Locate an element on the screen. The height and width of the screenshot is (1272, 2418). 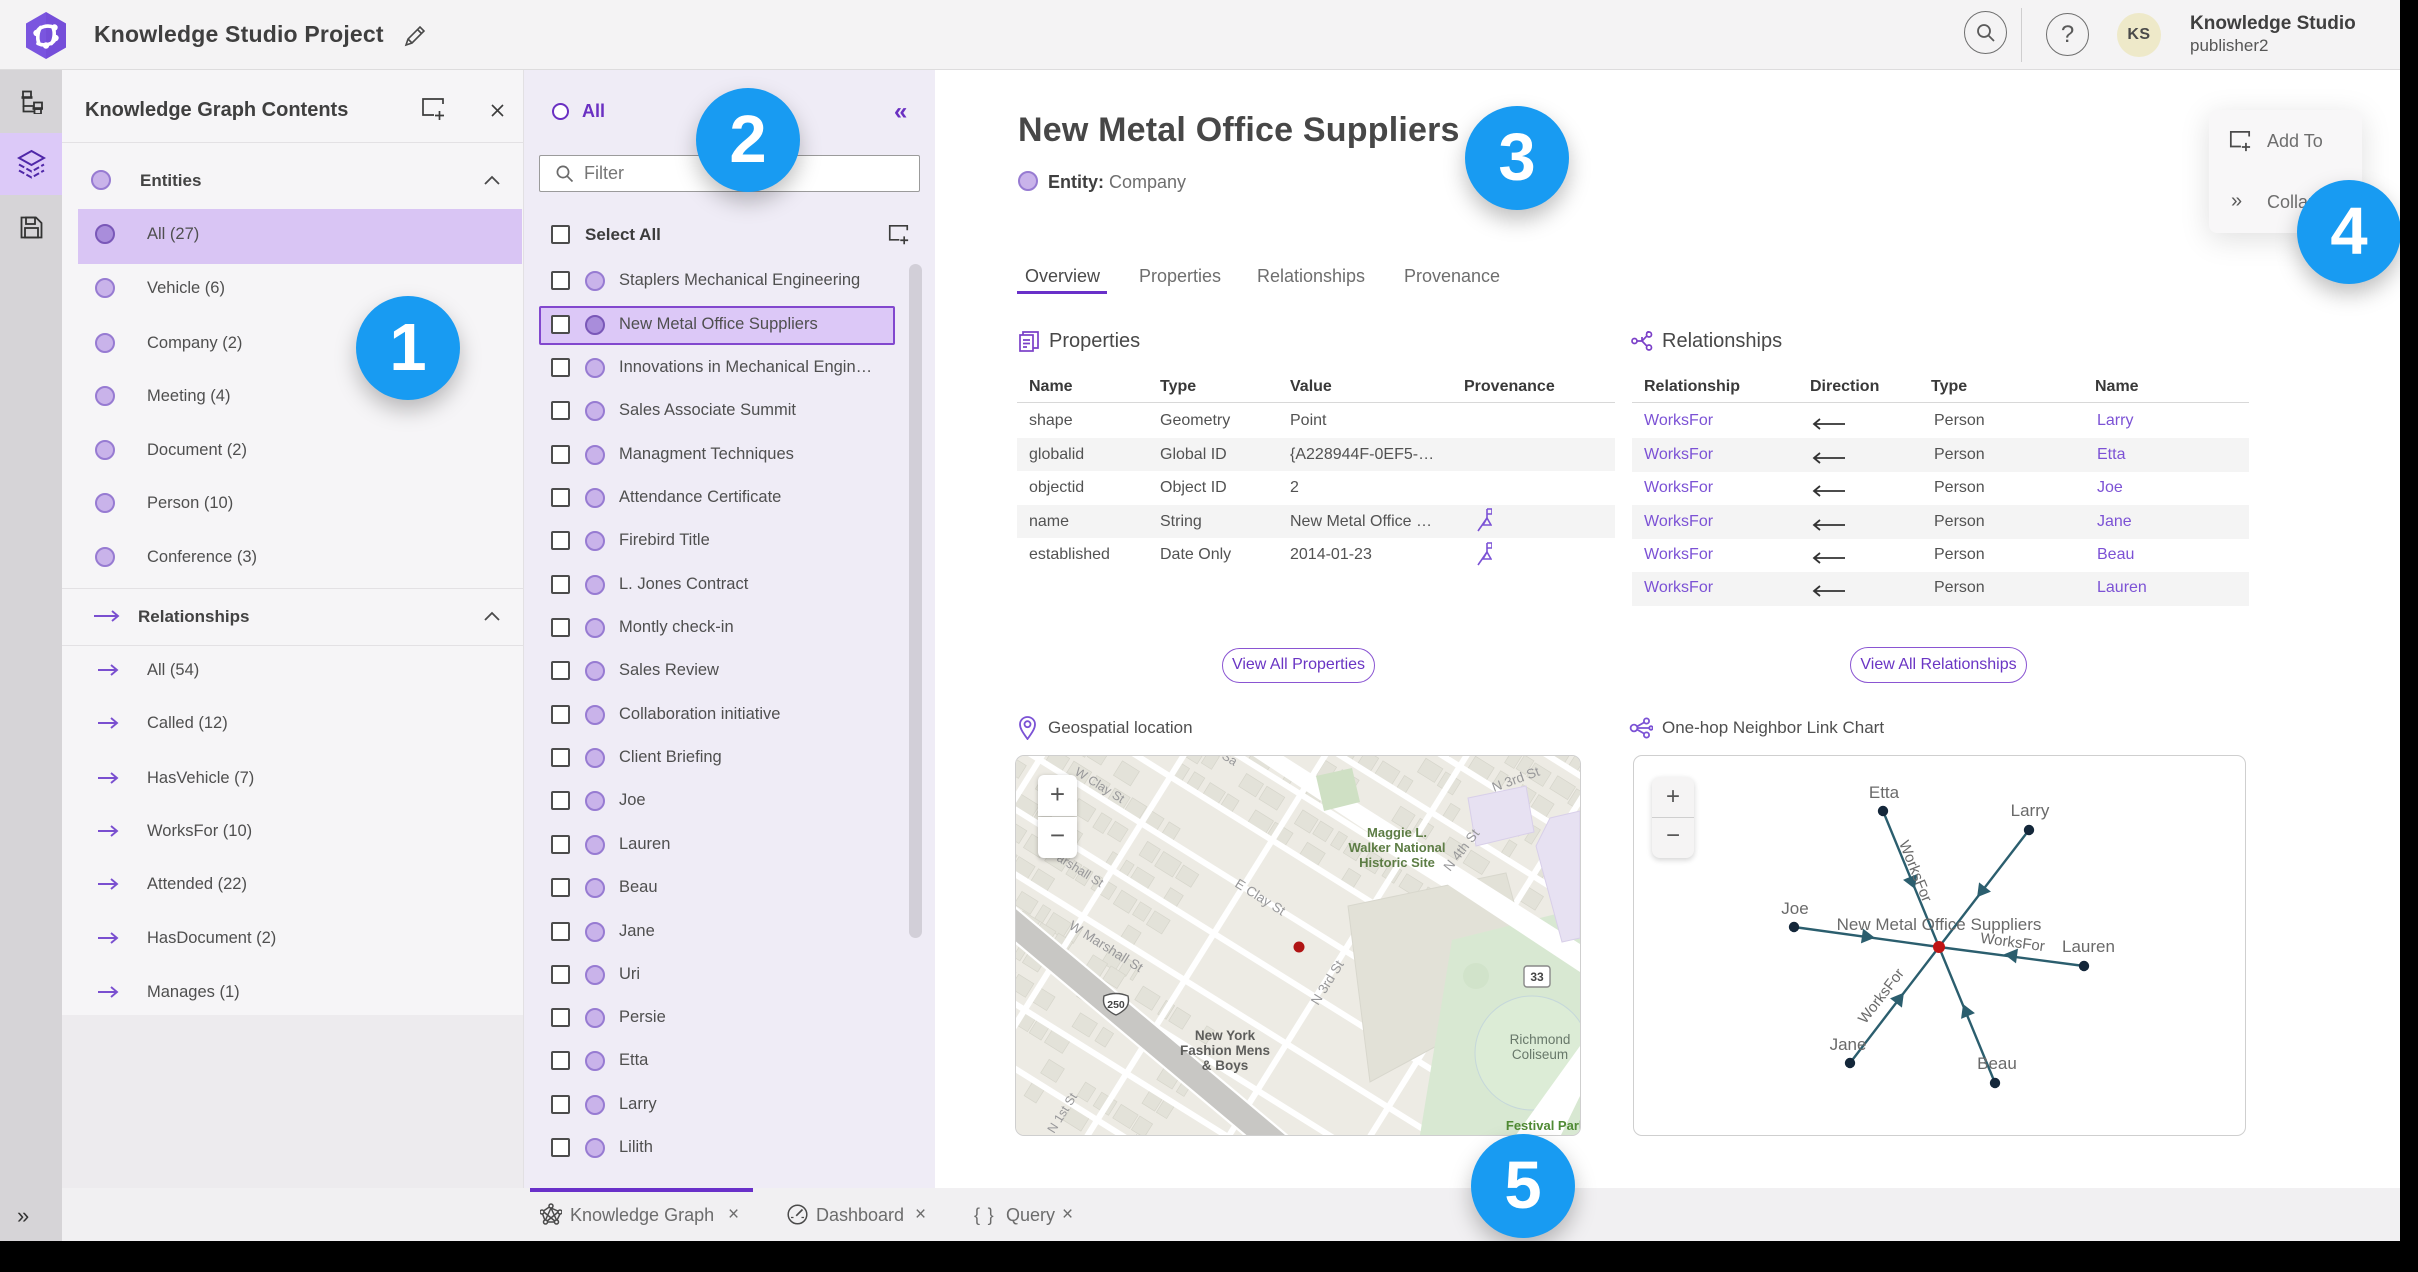
svg-text: Lauren is located at coordinates (2088, 946).